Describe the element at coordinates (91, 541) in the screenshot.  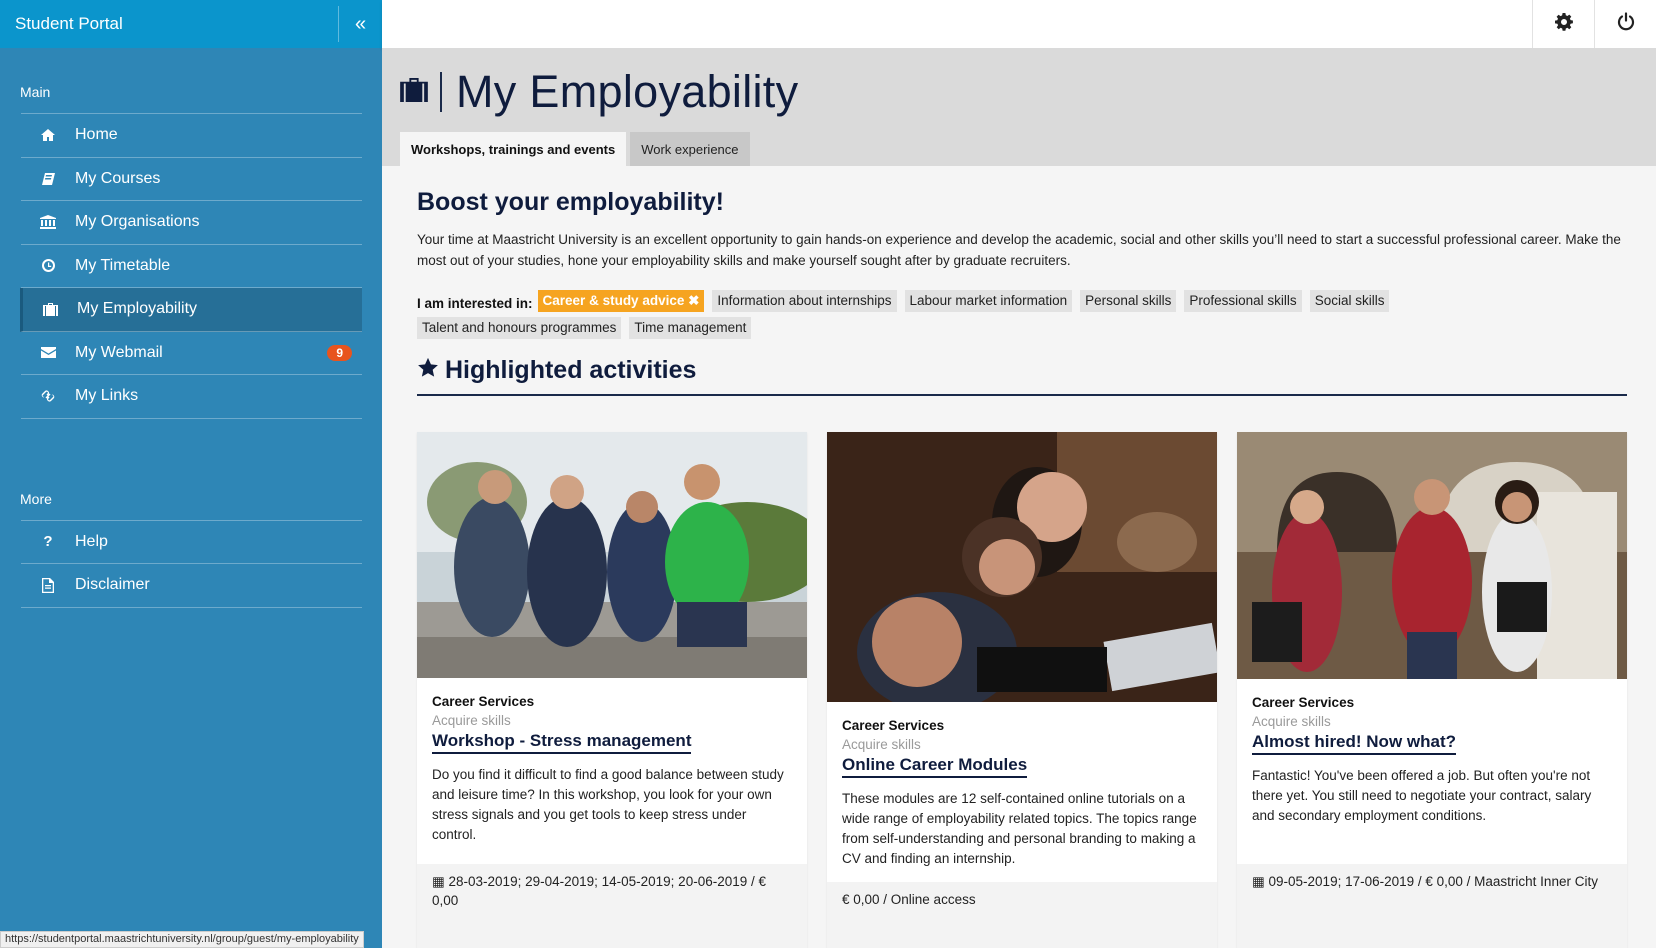
I see `sidebar-item-label: Help` at that location.